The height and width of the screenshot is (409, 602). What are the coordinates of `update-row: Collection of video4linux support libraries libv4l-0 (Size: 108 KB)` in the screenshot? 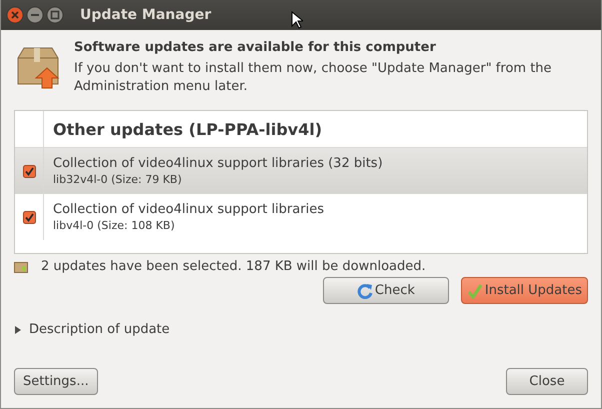 It's located at (301, 217).